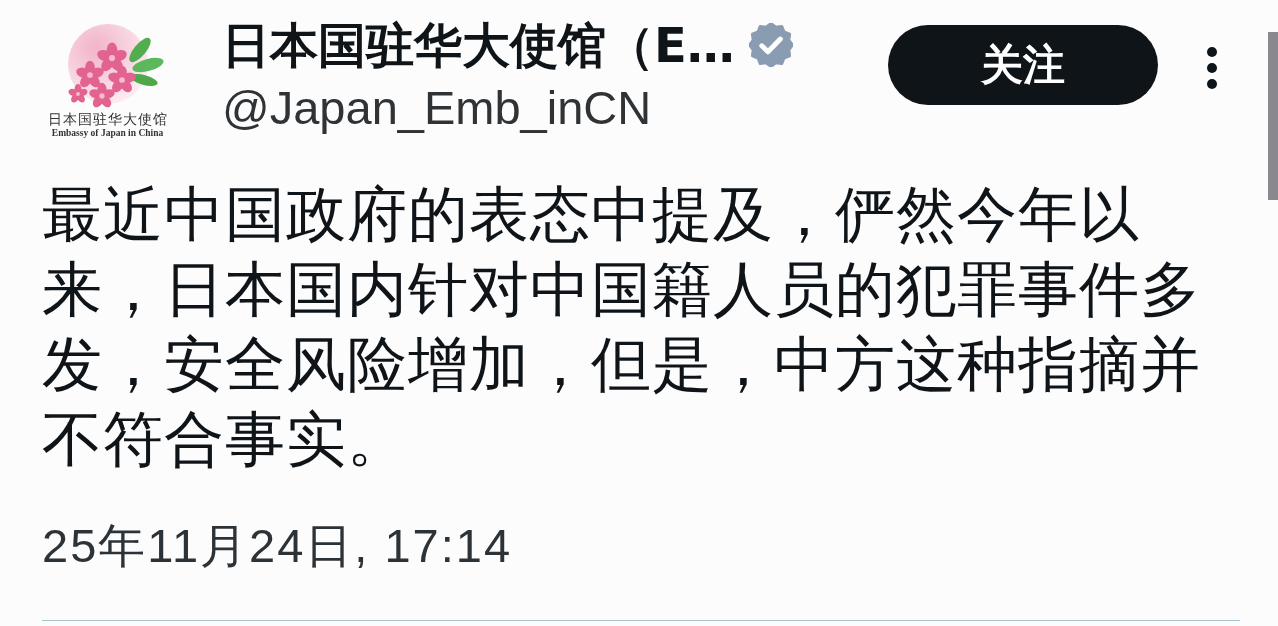  I want to click on scrollbar-thumb, so click(1273, 116).